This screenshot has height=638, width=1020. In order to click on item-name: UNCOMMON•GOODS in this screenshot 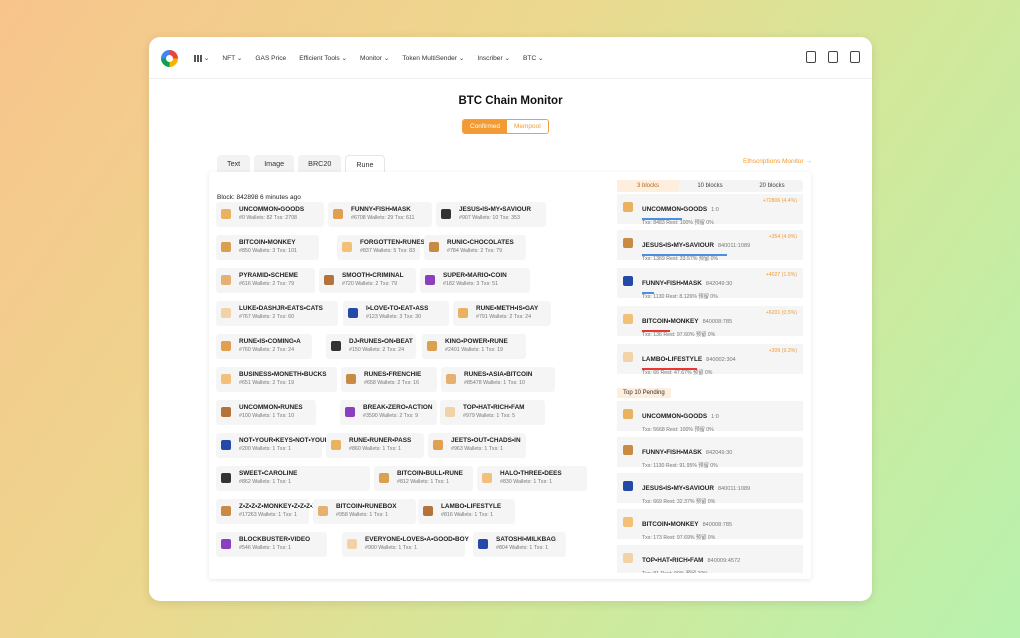, I will do `click(675, 416)`.